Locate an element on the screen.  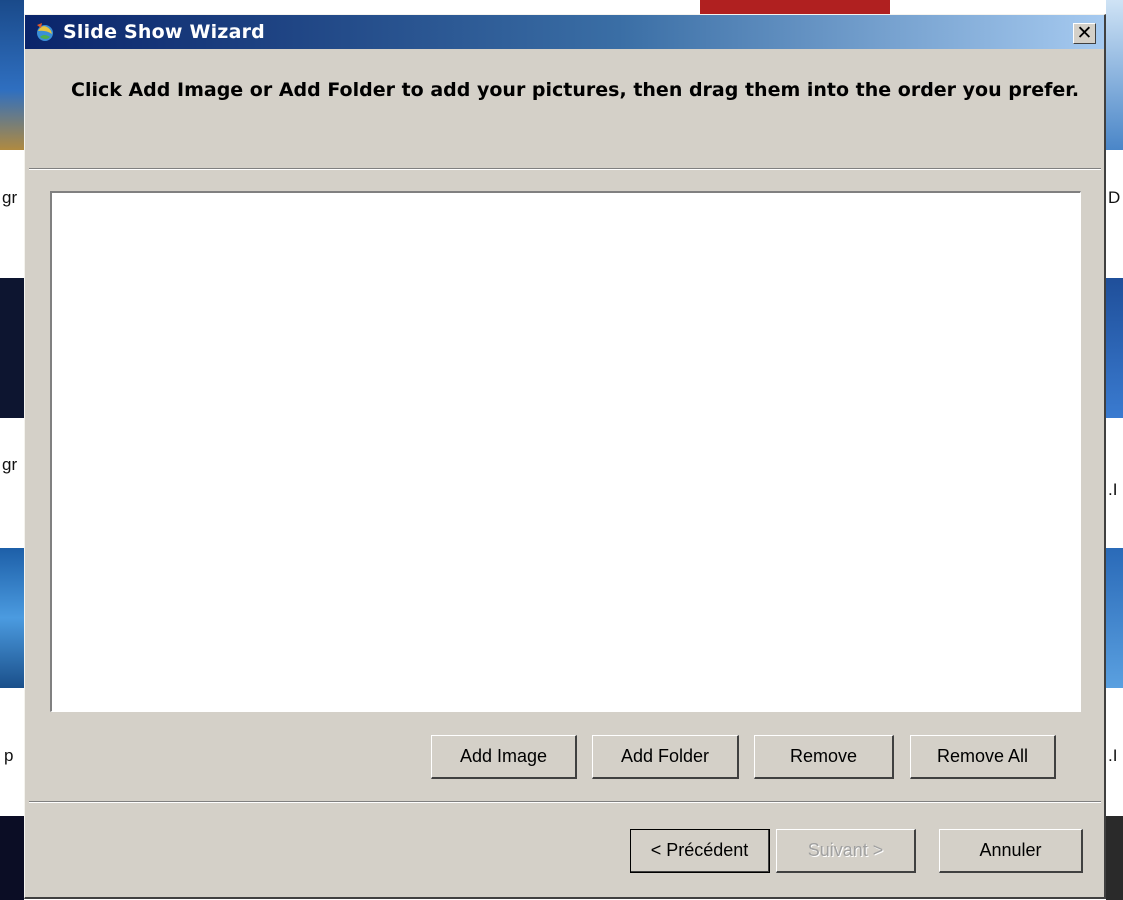
header-divider is located at coordinates (565, 169).